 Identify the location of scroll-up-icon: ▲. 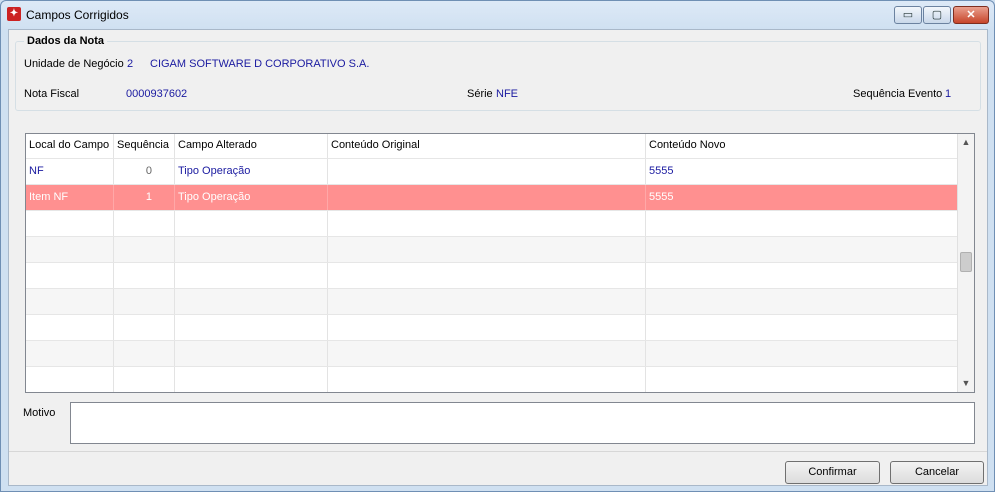
(966, 142).